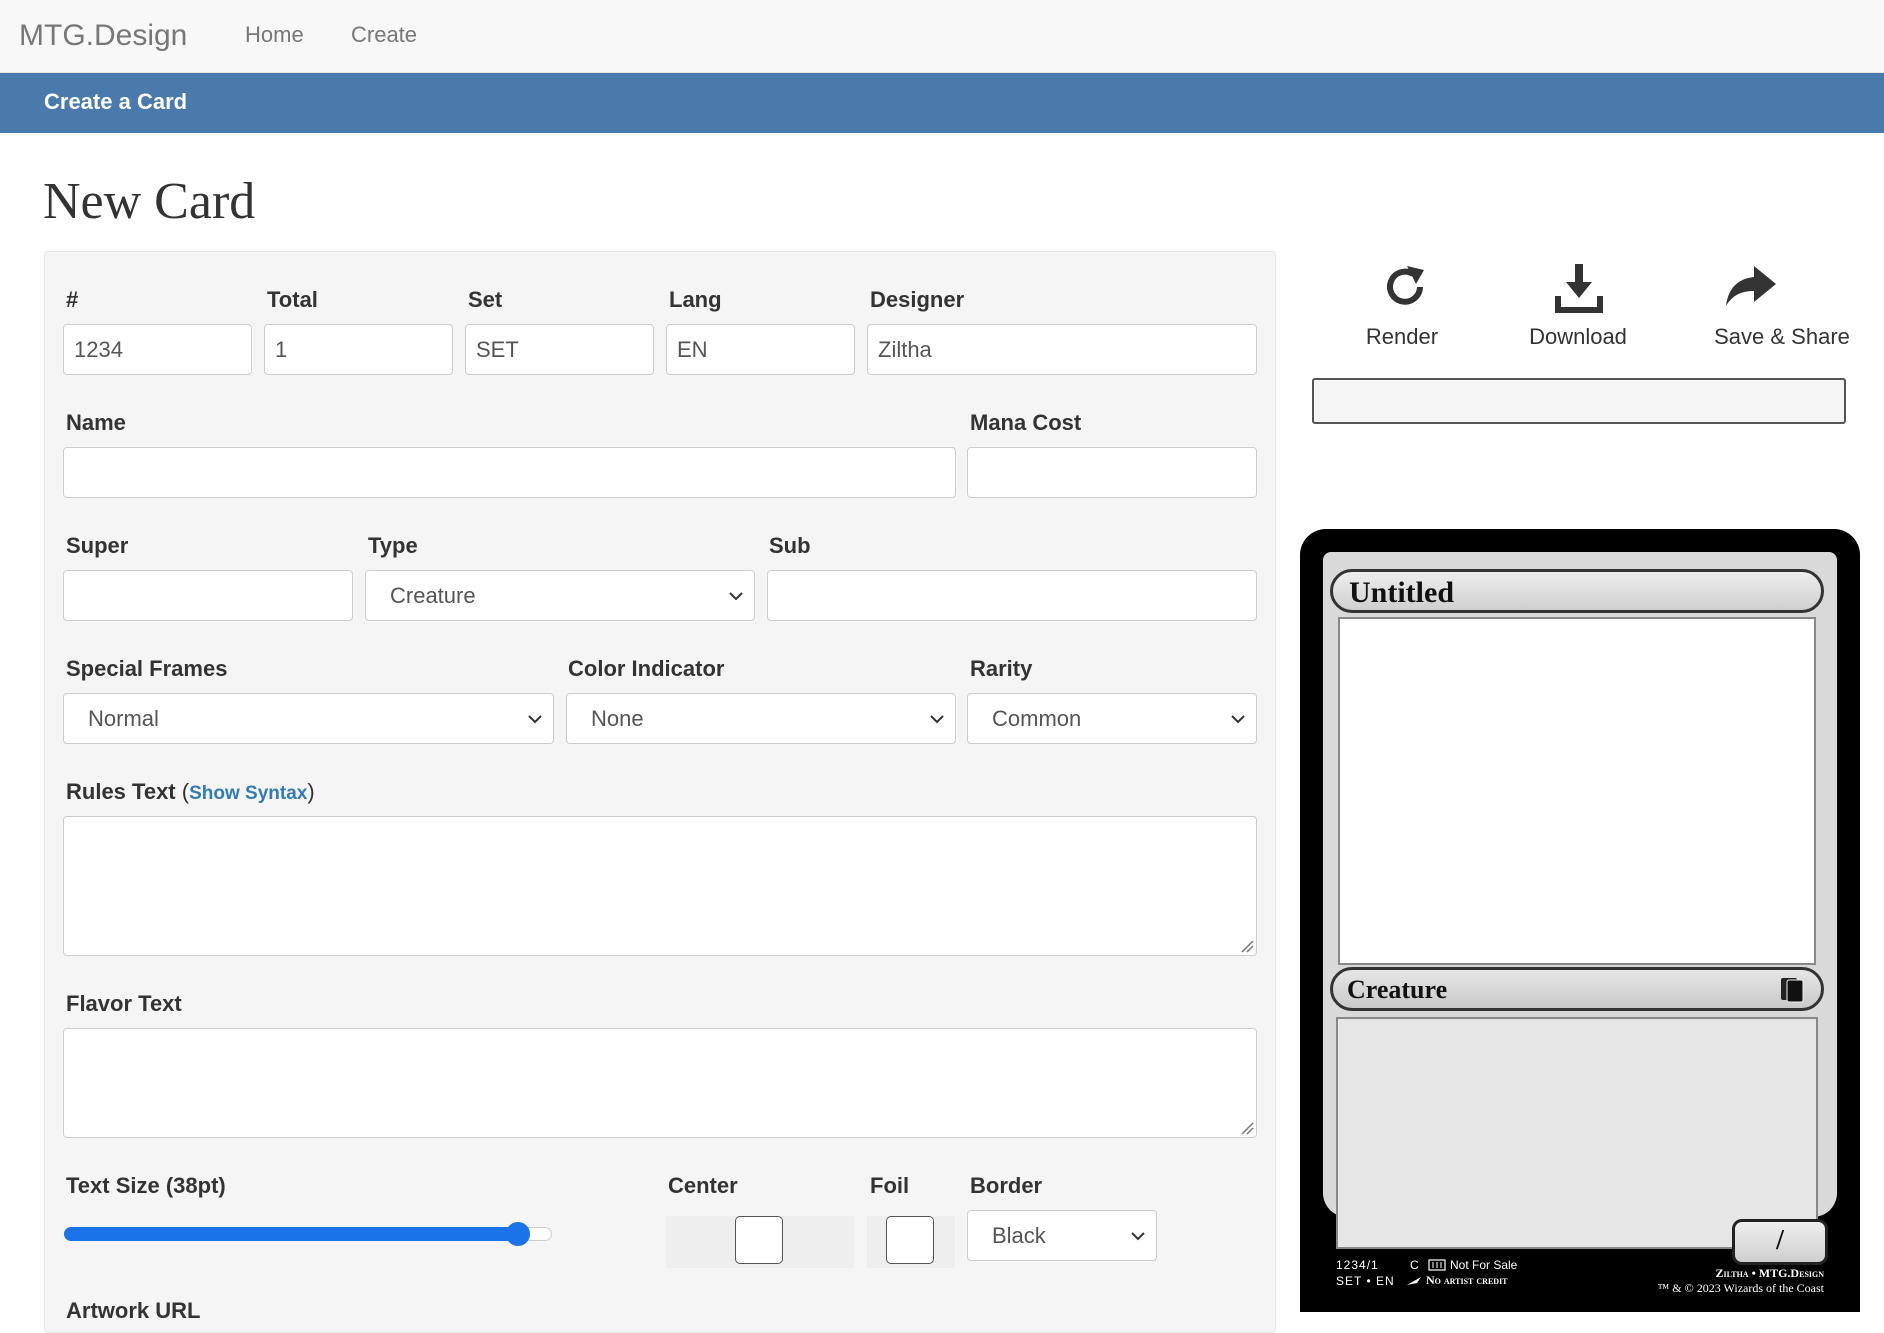  I want to click on card-not-for-sale: Not For Sale, so click(1484, 1265).